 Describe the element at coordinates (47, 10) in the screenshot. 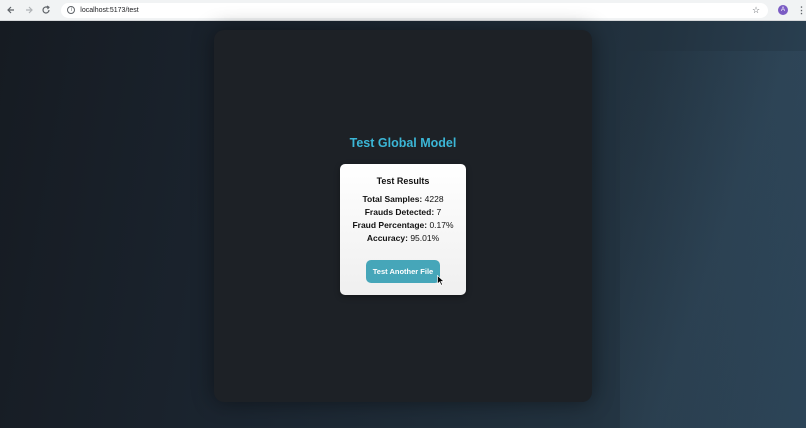

I see `reload-icon` at that location.